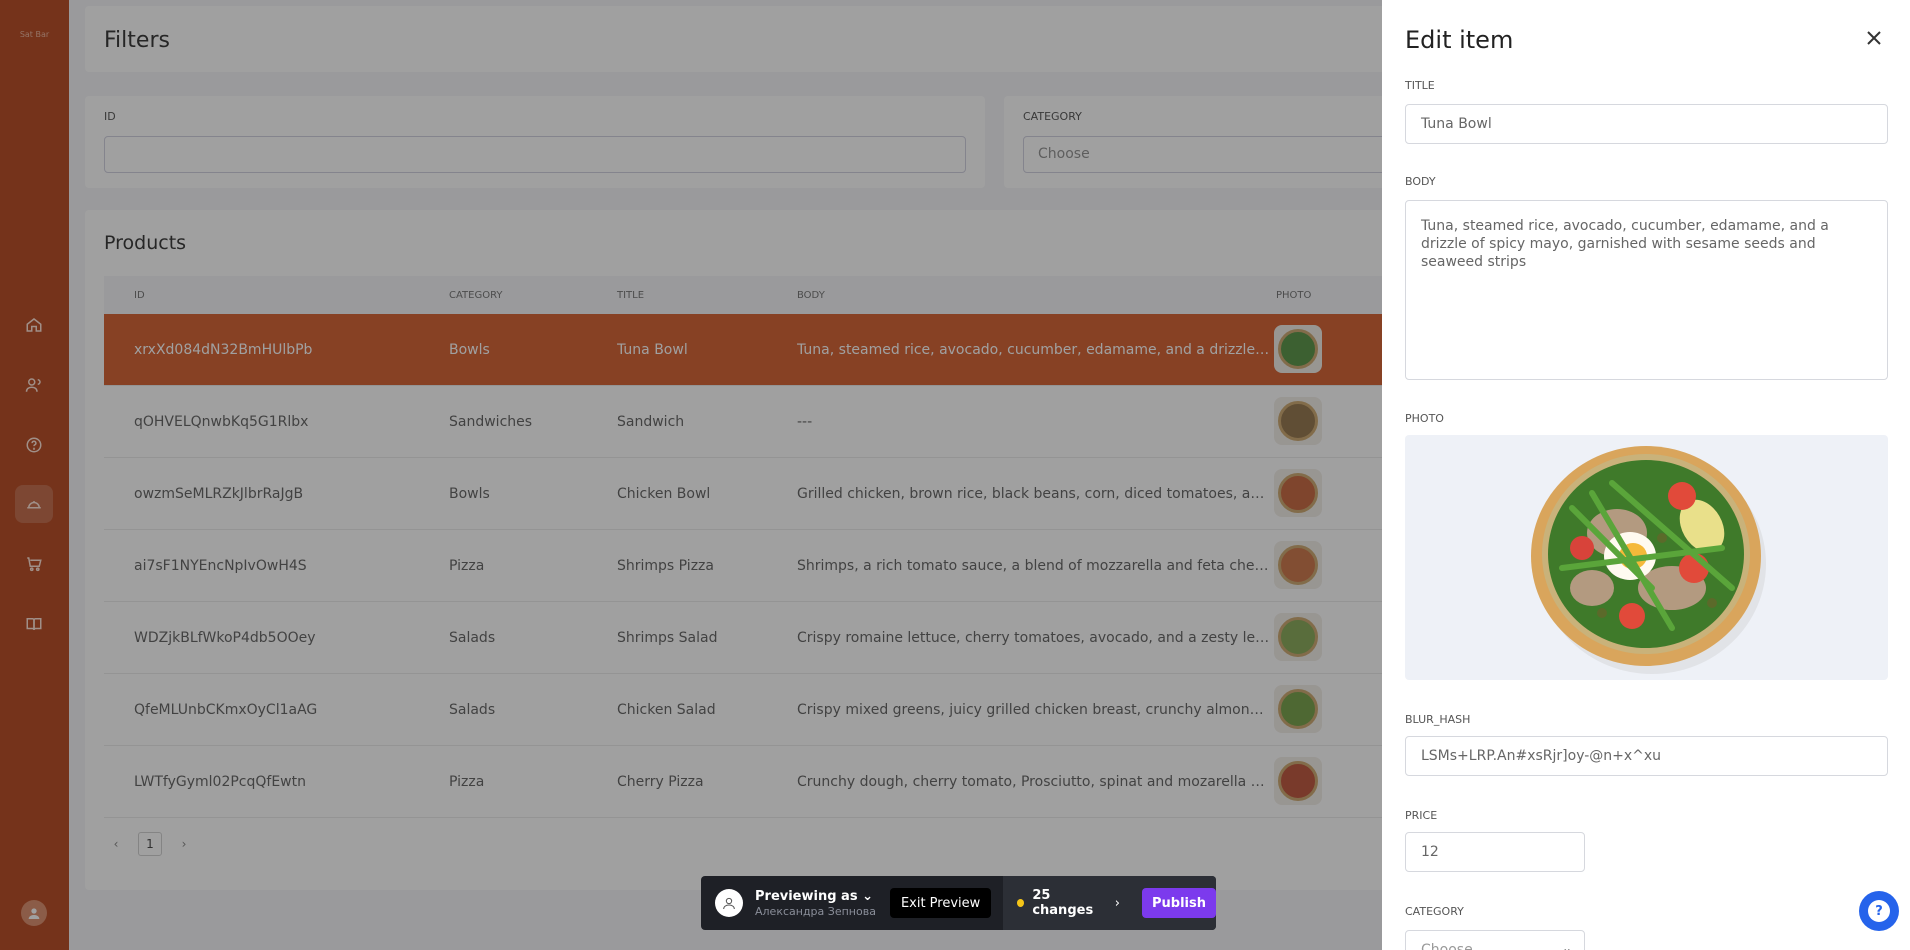  I want to click on help-button: ?, so click(1879, 911).